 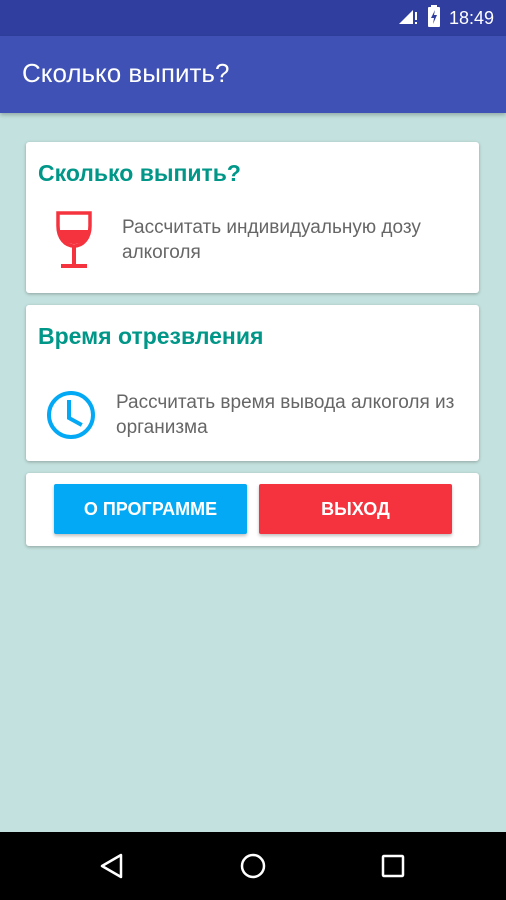 What do you see at coordinates (71, 415) in the screenshot?
I see `clock-icon` at bounding box center [71, 415].